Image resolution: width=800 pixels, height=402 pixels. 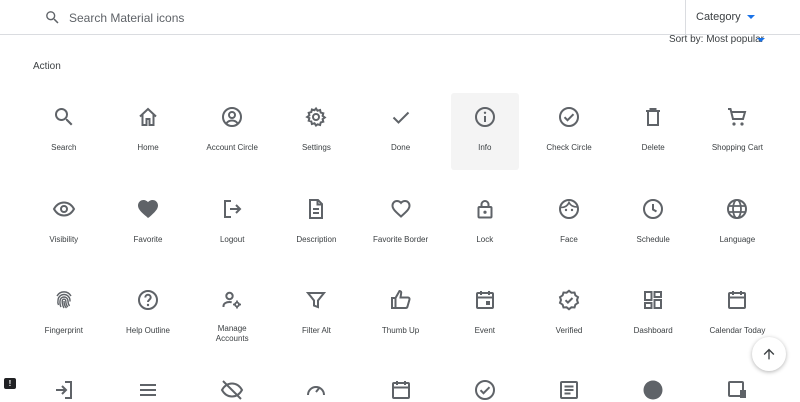 I want to click on sort-dropdown: Sort by: Most popular, so click(x=716, y=39).